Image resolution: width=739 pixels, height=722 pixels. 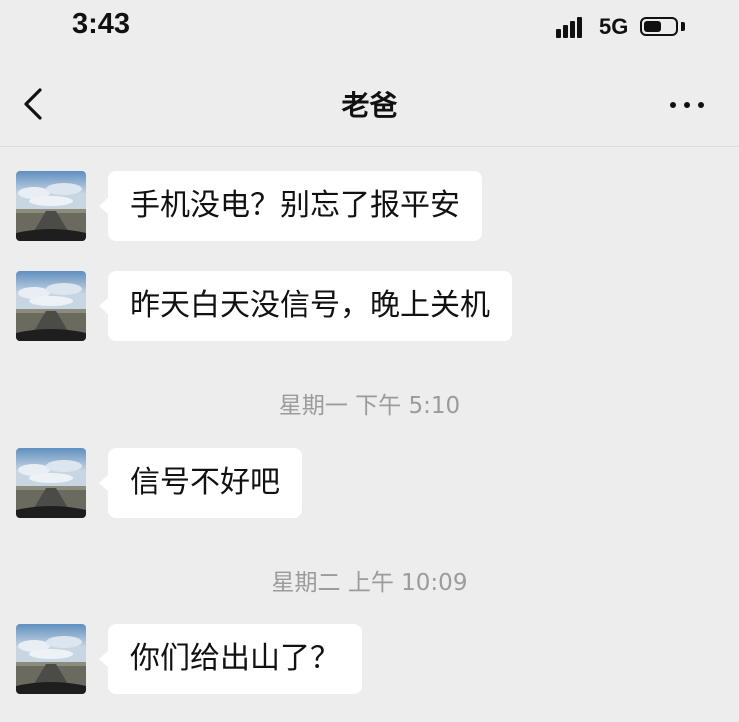 What do you see at coordinates (369, 406) in the screenshot?
I see `time-divider: 星期一 下午 5:10` at bounding box center [369, 406].